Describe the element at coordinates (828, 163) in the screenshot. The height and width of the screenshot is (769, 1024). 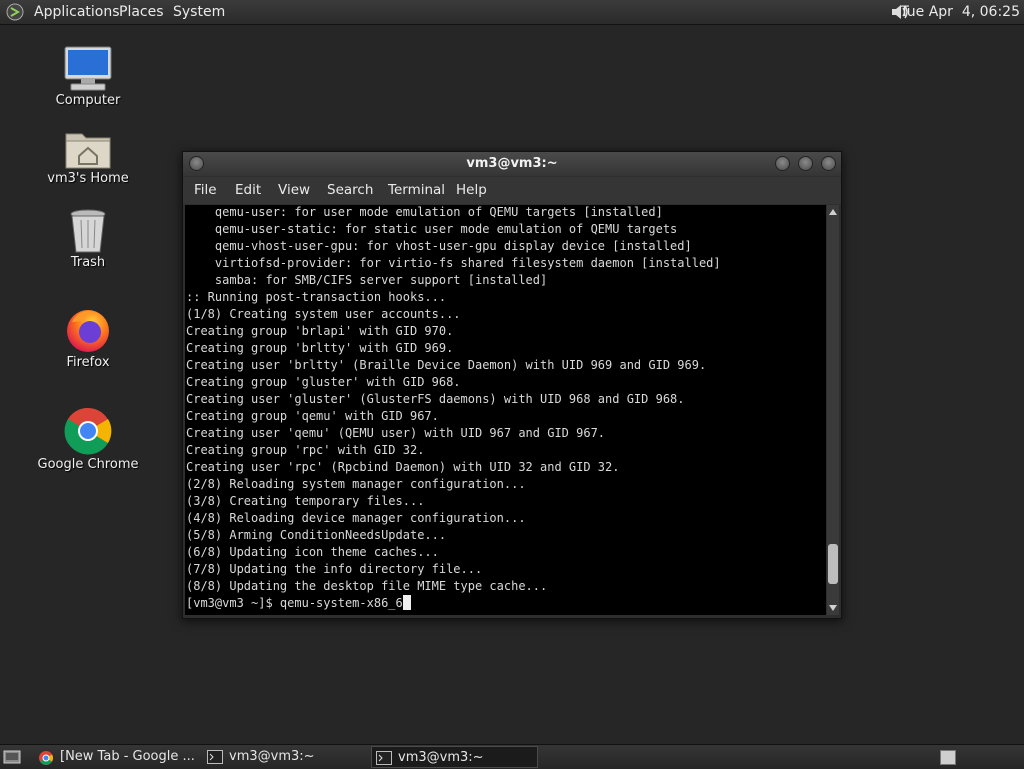
I see `close-button` at that location.